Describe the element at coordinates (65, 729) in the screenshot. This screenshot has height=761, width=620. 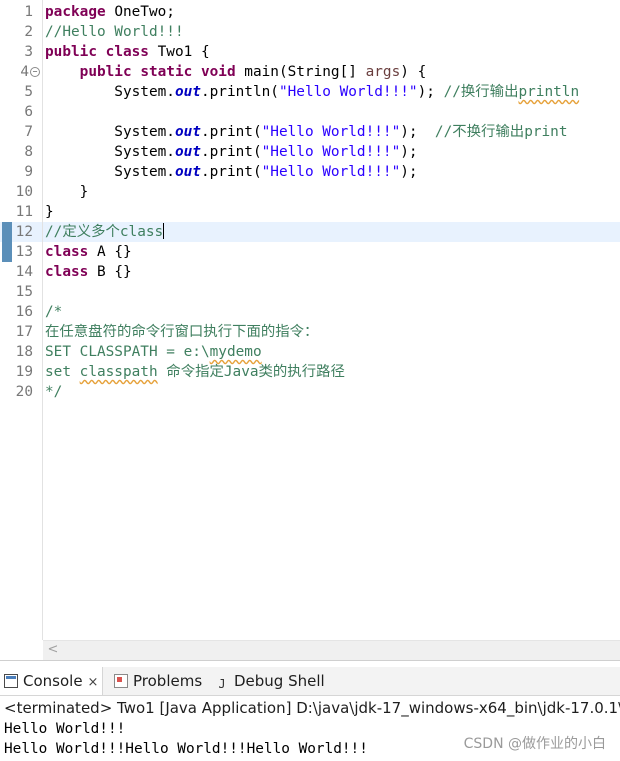
I see `console-output-line: Hello World!!!` at that location.